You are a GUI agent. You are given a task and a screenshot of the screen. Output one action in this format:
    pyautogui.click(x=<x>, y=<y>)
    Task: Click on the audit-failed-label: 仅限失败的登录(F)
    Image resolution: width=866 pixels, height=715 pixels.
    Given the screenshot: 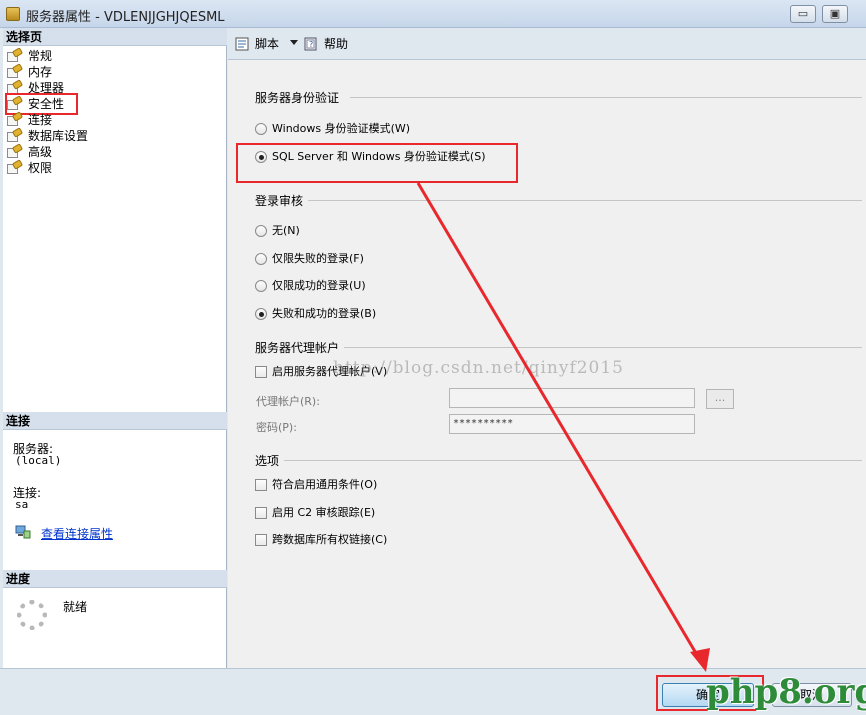 What is the action you would take?
    pyautogui.click(x=318, y=258)
    